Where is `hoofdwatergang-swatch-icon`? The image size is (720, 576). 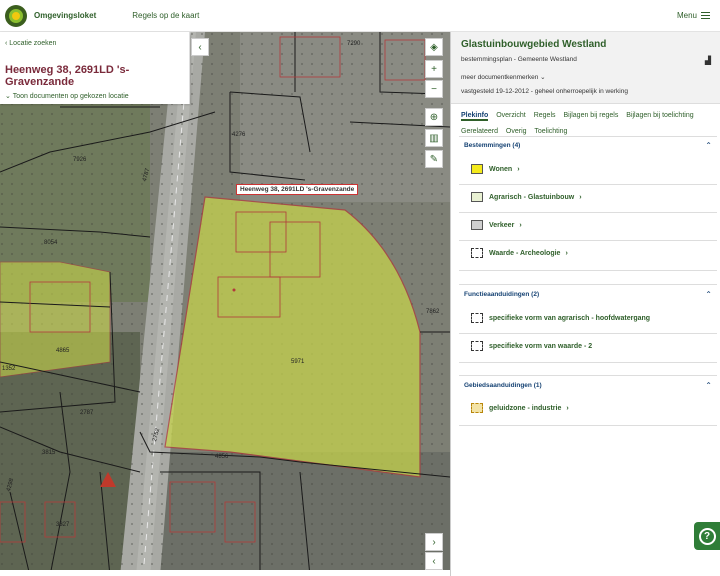 hoofdwatergang-swatch-icon is located at coordinates (477, 318).